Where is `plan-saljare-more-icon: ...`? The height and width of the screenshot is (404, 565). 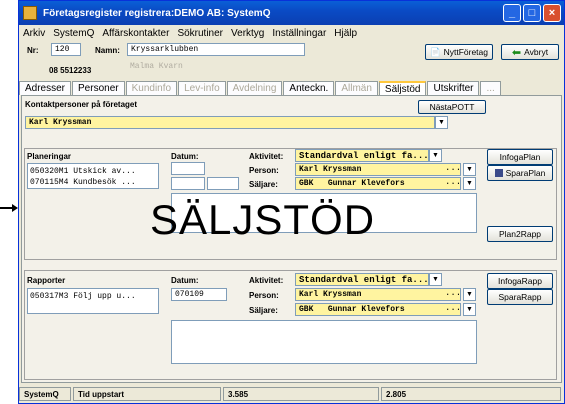 plan-saljare-more-icon: ... is located at coordinates (453, 182).